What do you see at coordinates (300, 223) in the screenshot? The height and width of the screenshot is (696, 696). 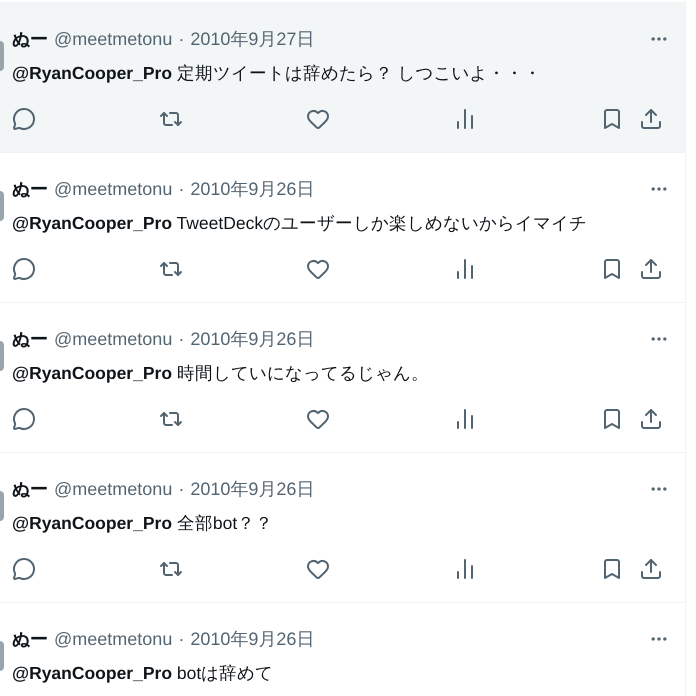 I see `tweet-text: @RyanCooper_Pro TweetDeckのユーザーしか楽しめないからイマイチ` at bounding box center [300, 223].